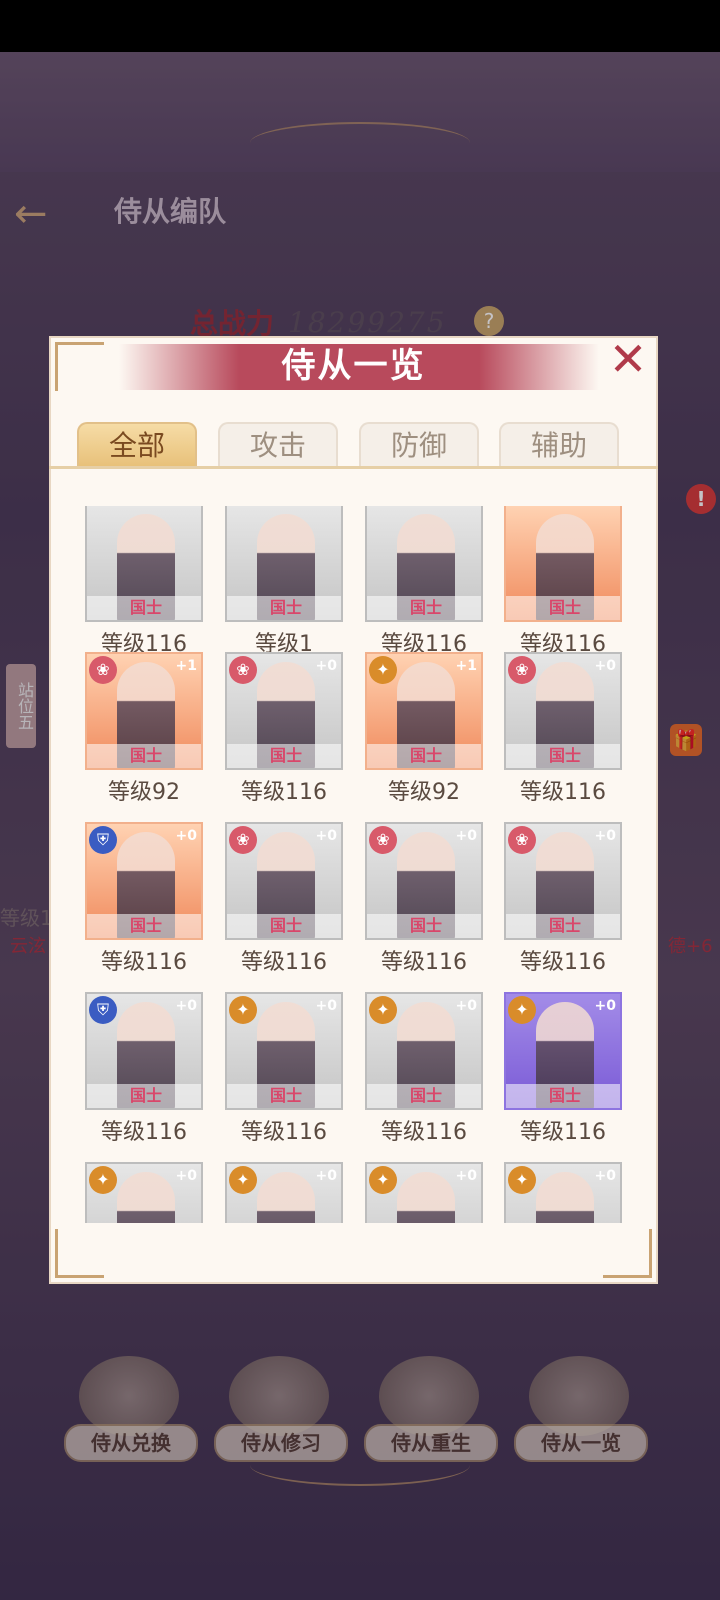 Image resolution: width=720 pixels, height=1600 pixels. Describe the element at coordinates (419, 444) in the screenshot. I see `tab-defense: 防御` at that location.